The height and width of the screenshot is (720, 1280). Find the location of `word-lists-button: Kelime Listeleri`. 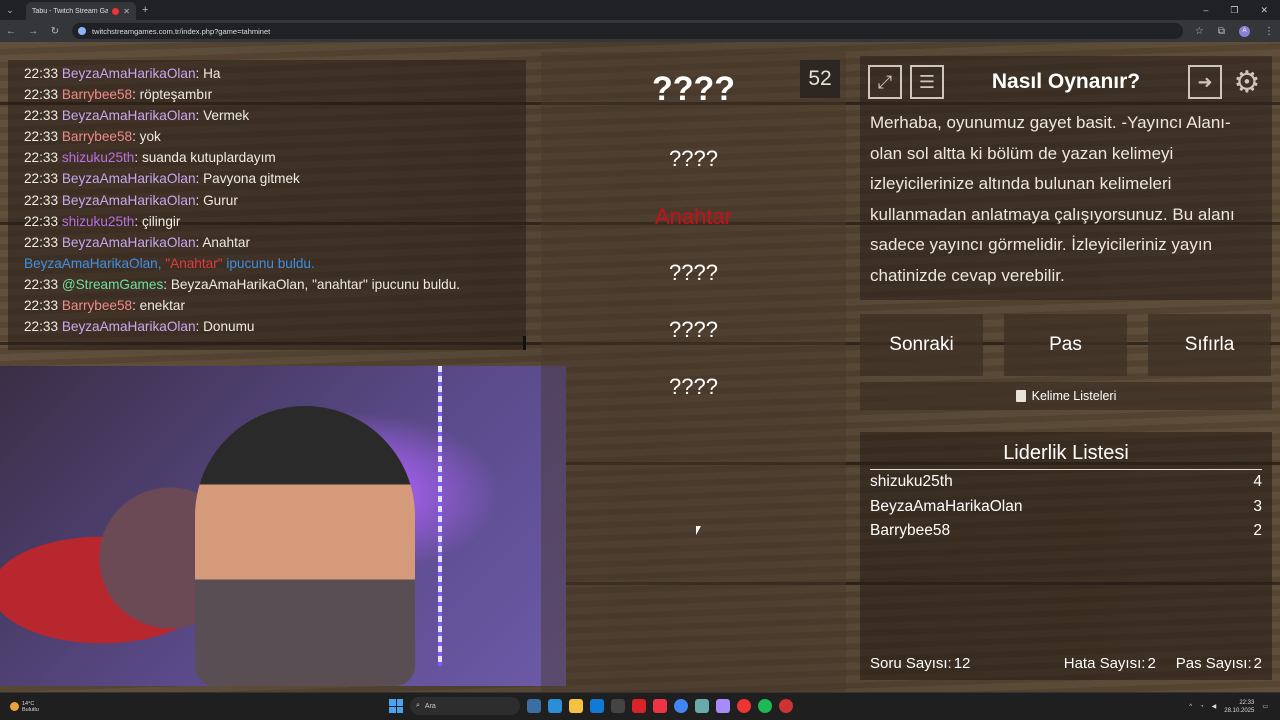

word-lists-button: Kelime Listeleri is located at coordinates (1066, 396).